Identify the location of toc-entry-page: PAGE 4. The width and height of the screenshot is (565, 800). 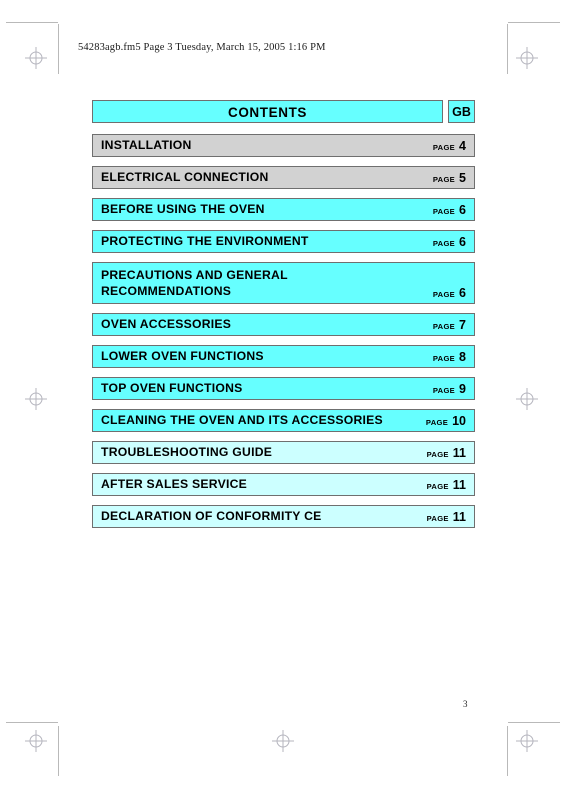
(449, 147).